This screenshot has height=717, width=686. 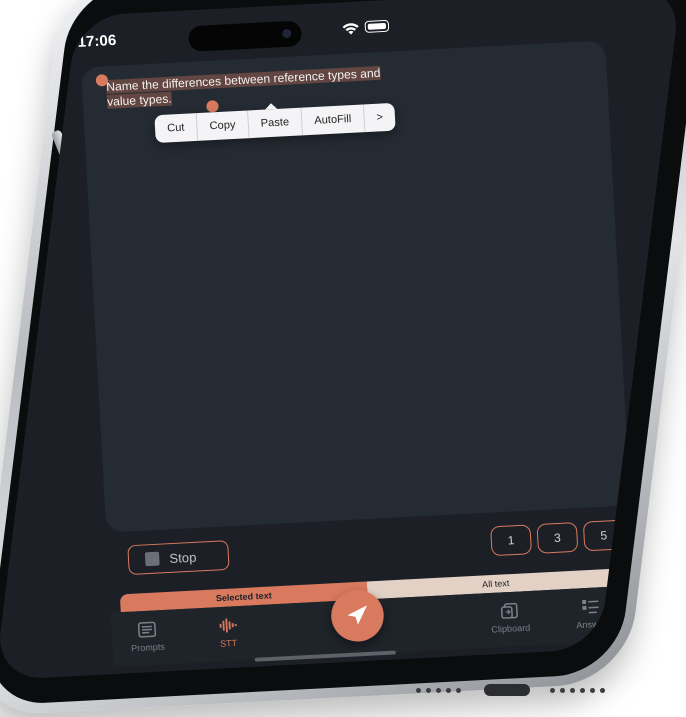 What do you see at coordinates (510, 629) in the screenshot?
I see `tab-clipboard-label: Clipboard` at bounding box center [510, 629].